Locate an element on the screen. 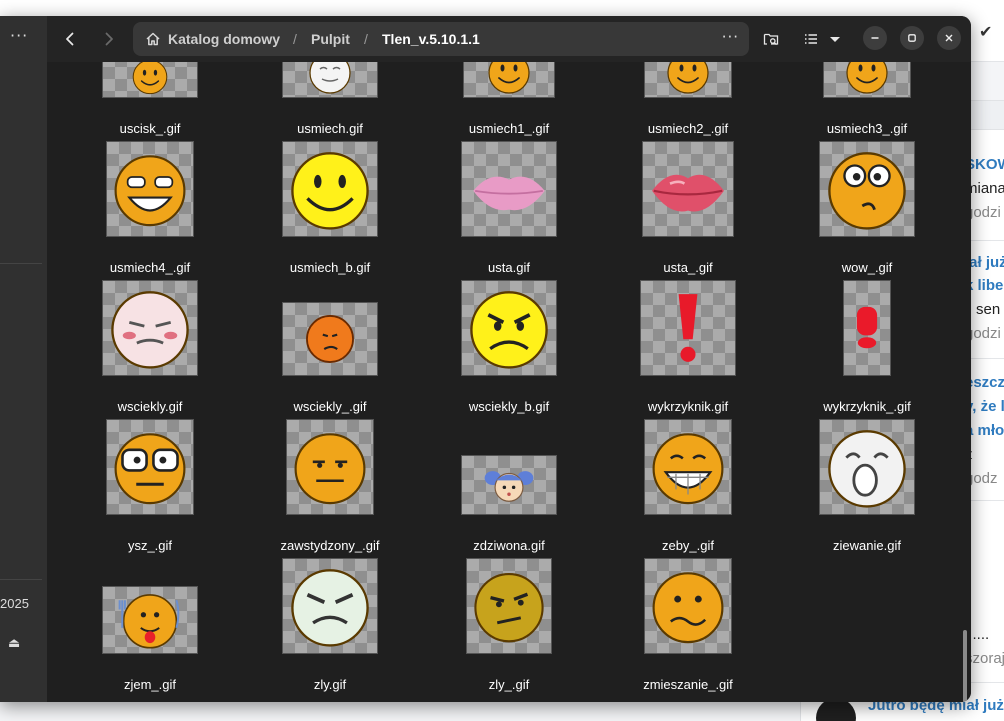 The image size is (1004, 721). file-name-label: usmiech4_.gif is located at coordinates (150, 267).